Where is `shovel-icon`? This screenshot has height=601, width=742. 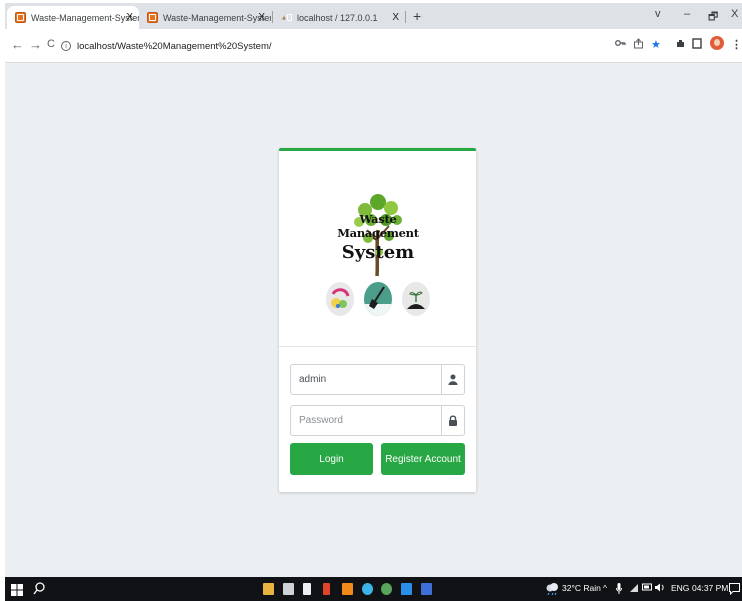
shovel-icon is located at coordinates (378, 299).